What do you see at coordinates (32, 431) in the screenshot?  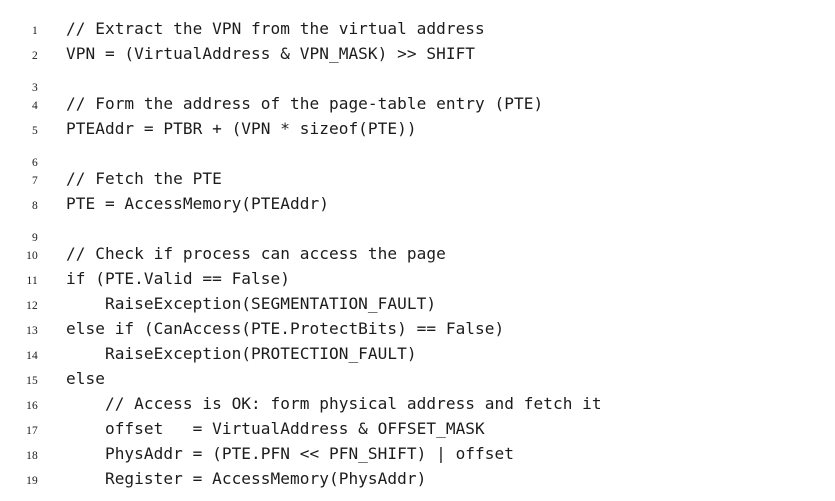 I see `line-number: 17` at bounding box center [32, 431].